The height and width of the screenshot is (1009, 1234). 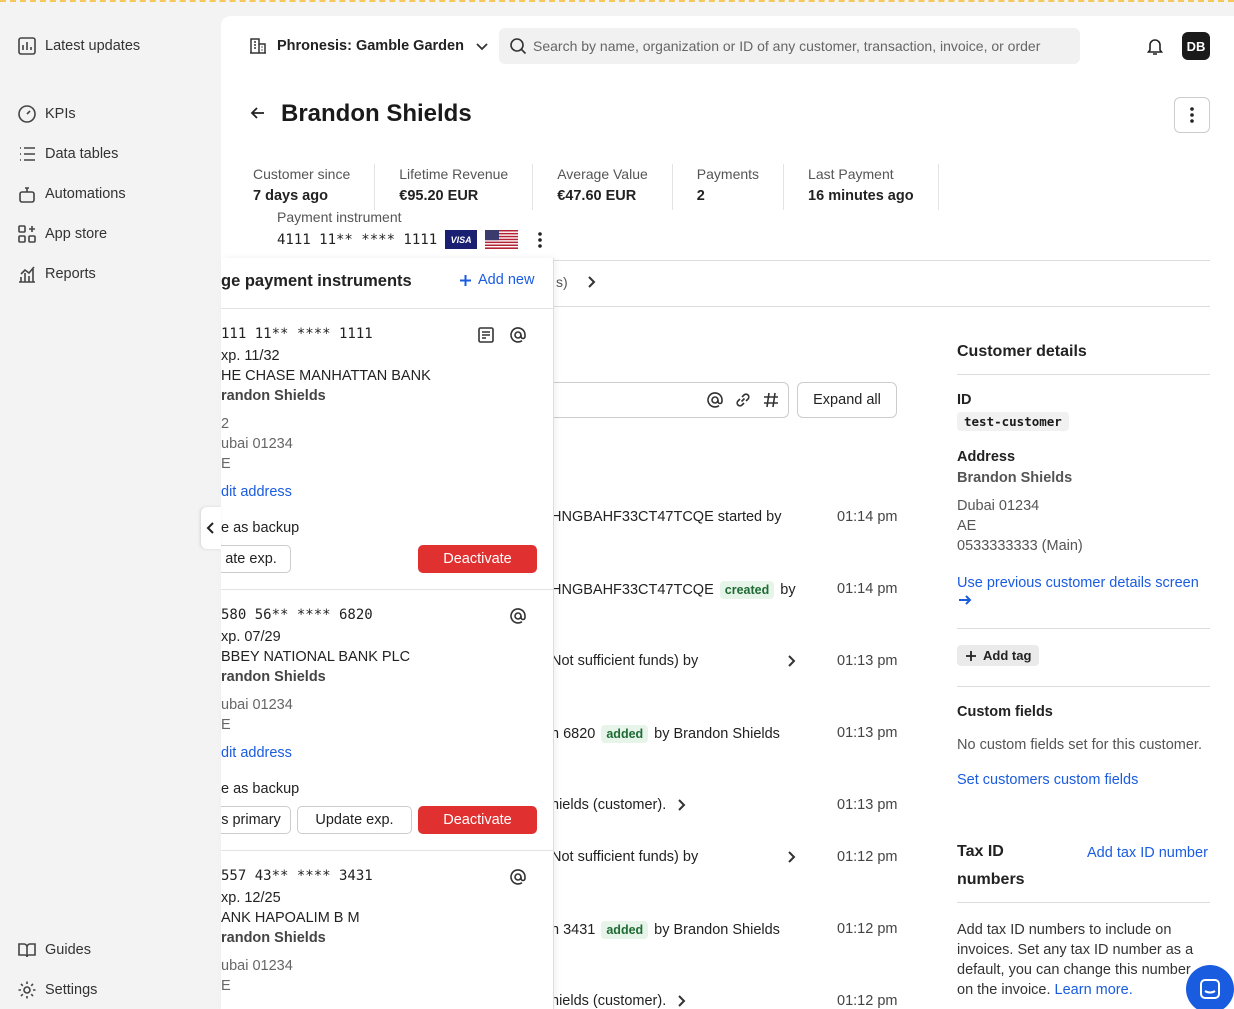 I want to click on more-actions-button, so click(x=1192, y=115).